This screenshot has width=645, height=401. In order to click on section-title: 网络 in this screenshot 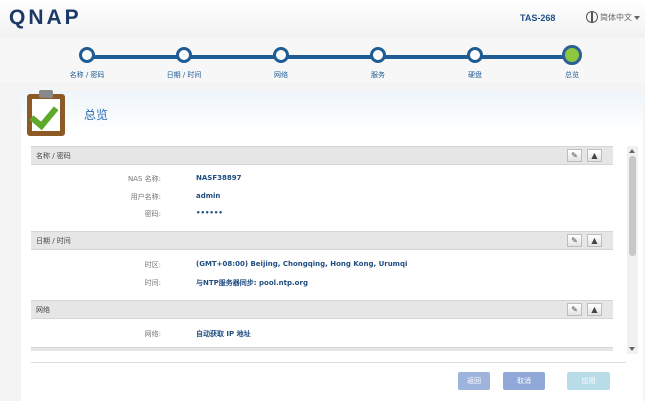, I will do `click(43, 310)`.